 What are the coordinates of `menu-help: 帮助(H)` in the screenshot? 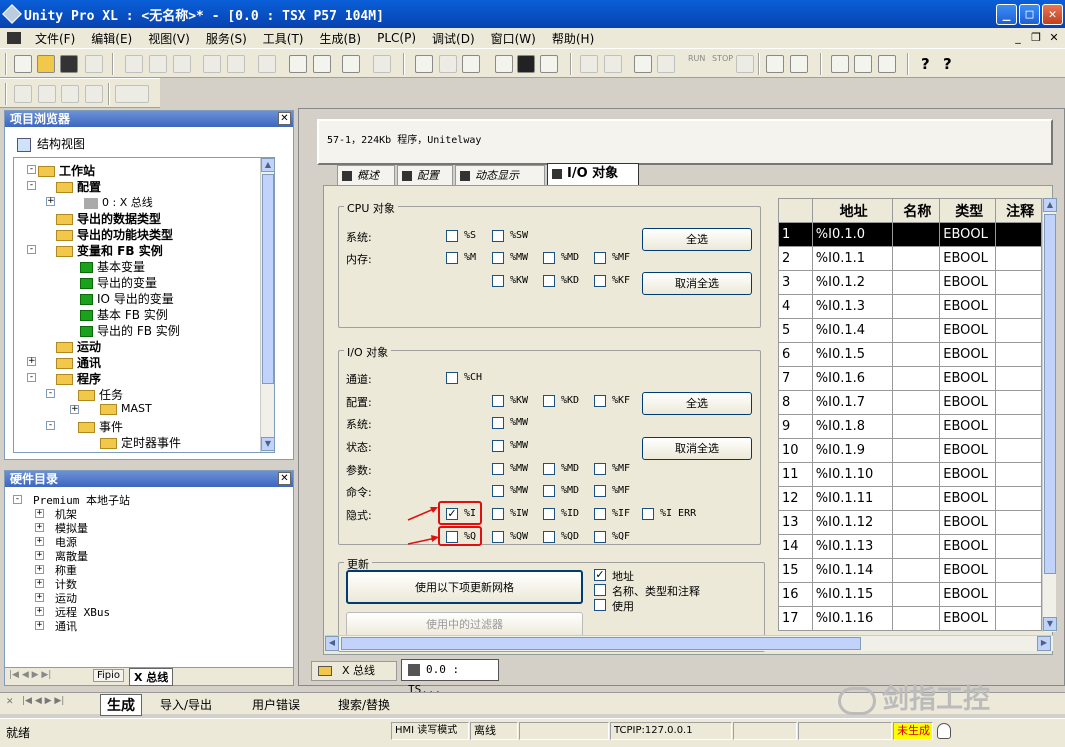 It's located at (573, 38).